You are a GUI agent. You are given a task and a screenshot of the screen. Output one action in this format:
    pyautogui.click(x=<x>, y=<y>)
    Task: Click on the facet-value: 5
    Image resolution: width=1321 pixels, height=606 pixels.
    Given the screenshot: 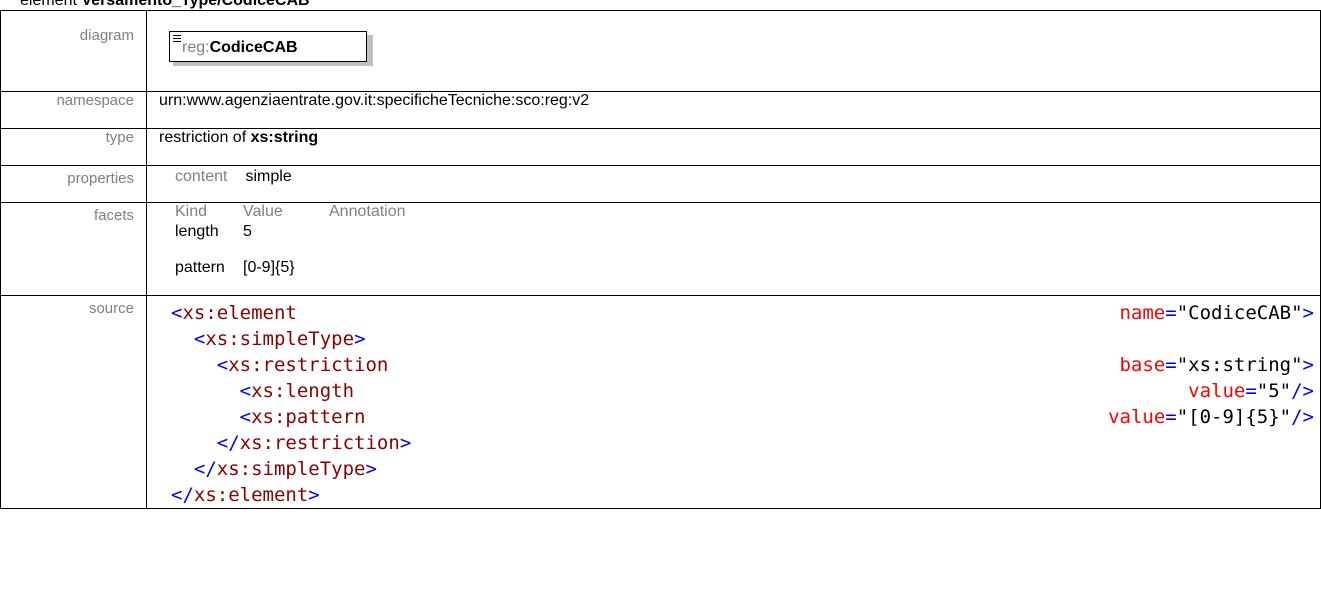 What is the action you would take?
    pyautogui.click(x=247, y=231)
    